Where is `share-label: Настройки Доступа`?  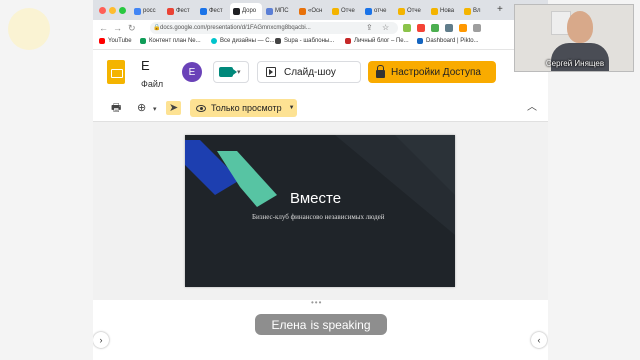 share-label: Настройки Доступа is located at coordinates (436, 72).